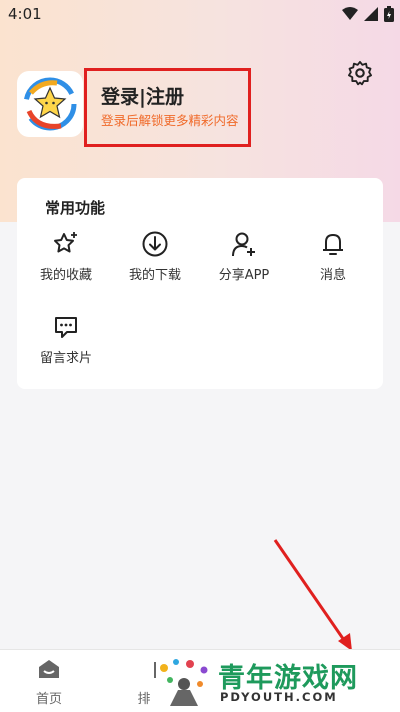 Image resolution: width=400 pixels, height=712 pixels. Describe the element at coordinates (272, 682) in the screenshot. I see `watermark: 青年游戏网 PDYOUTH.COM` at that location.